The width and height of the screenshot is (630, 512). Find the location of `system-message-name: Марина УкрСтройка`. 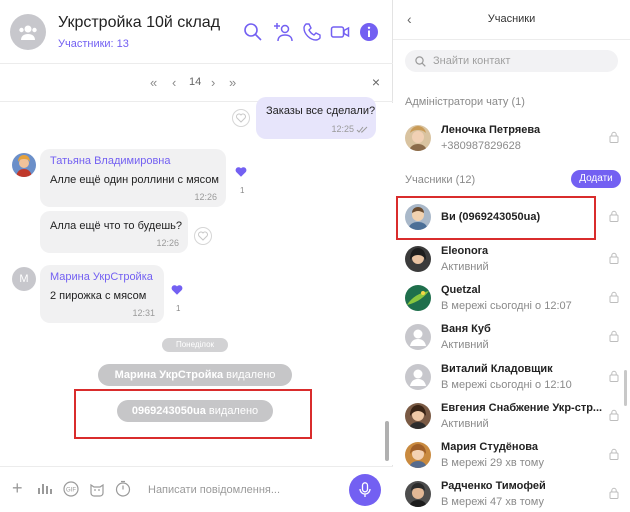

system-message-name: Марина УкрСтройка is located at coordinates (169, 375).